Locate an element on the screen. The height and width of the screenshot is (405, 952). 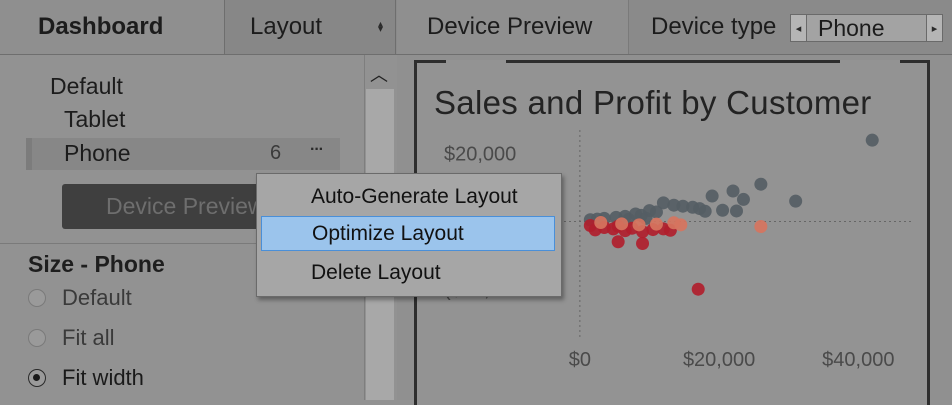
device-preview-button: Device Preview is located at coordinates (162, 206).